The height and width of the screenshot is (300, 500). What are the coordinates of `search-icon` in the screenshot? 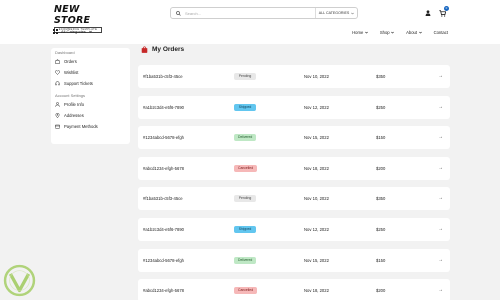 It's located at (178, 13).